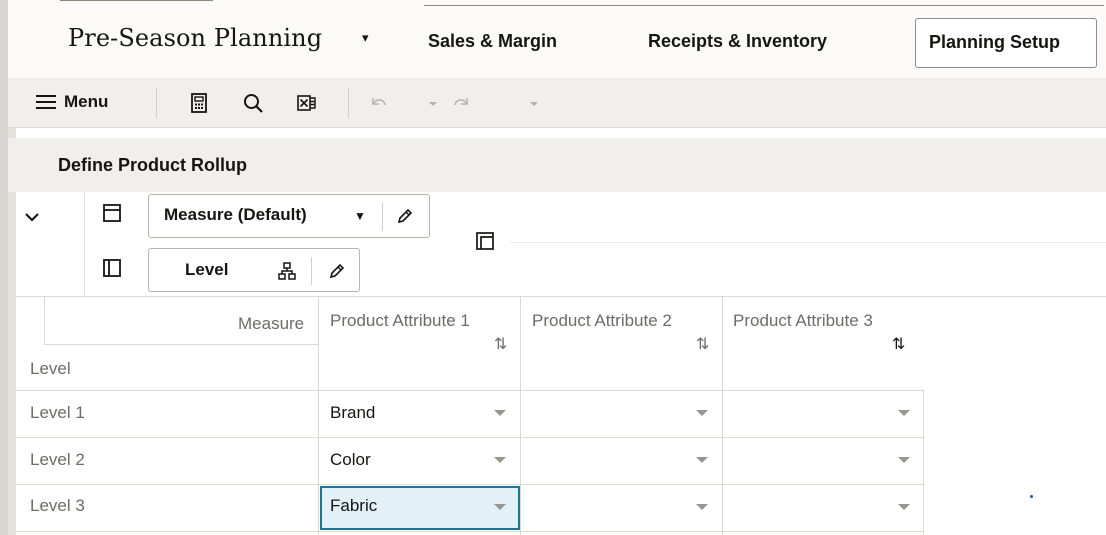 Image resolution: width=1106 pixels, height=535 pixels. I want to click on search-icon, so click(253, 103).